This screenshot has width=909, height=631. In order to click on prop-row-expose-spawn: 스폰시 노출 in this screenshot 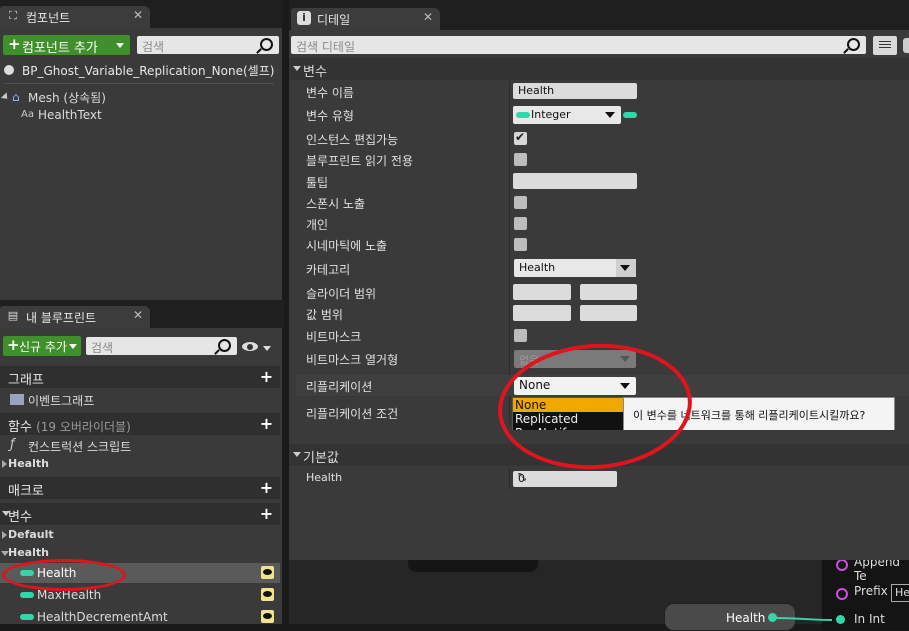, I will do `click(602, 202)`.